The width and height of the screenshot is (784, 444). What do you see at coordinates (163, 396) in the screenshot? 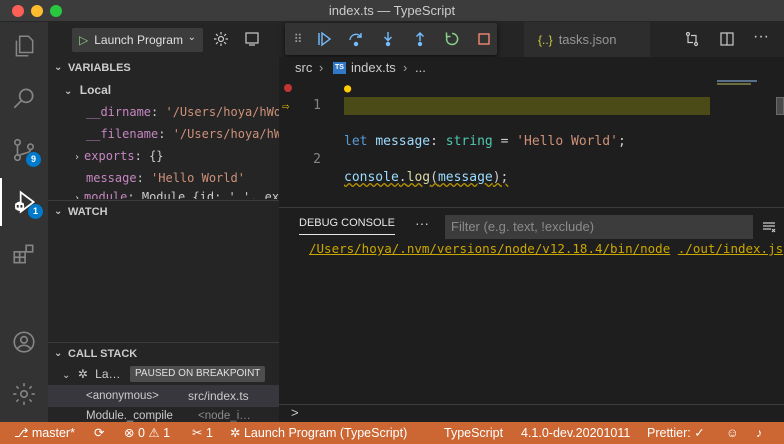
I see `stack-frame: <anonymous> src/index.ts` at bounding box center [163, 396].